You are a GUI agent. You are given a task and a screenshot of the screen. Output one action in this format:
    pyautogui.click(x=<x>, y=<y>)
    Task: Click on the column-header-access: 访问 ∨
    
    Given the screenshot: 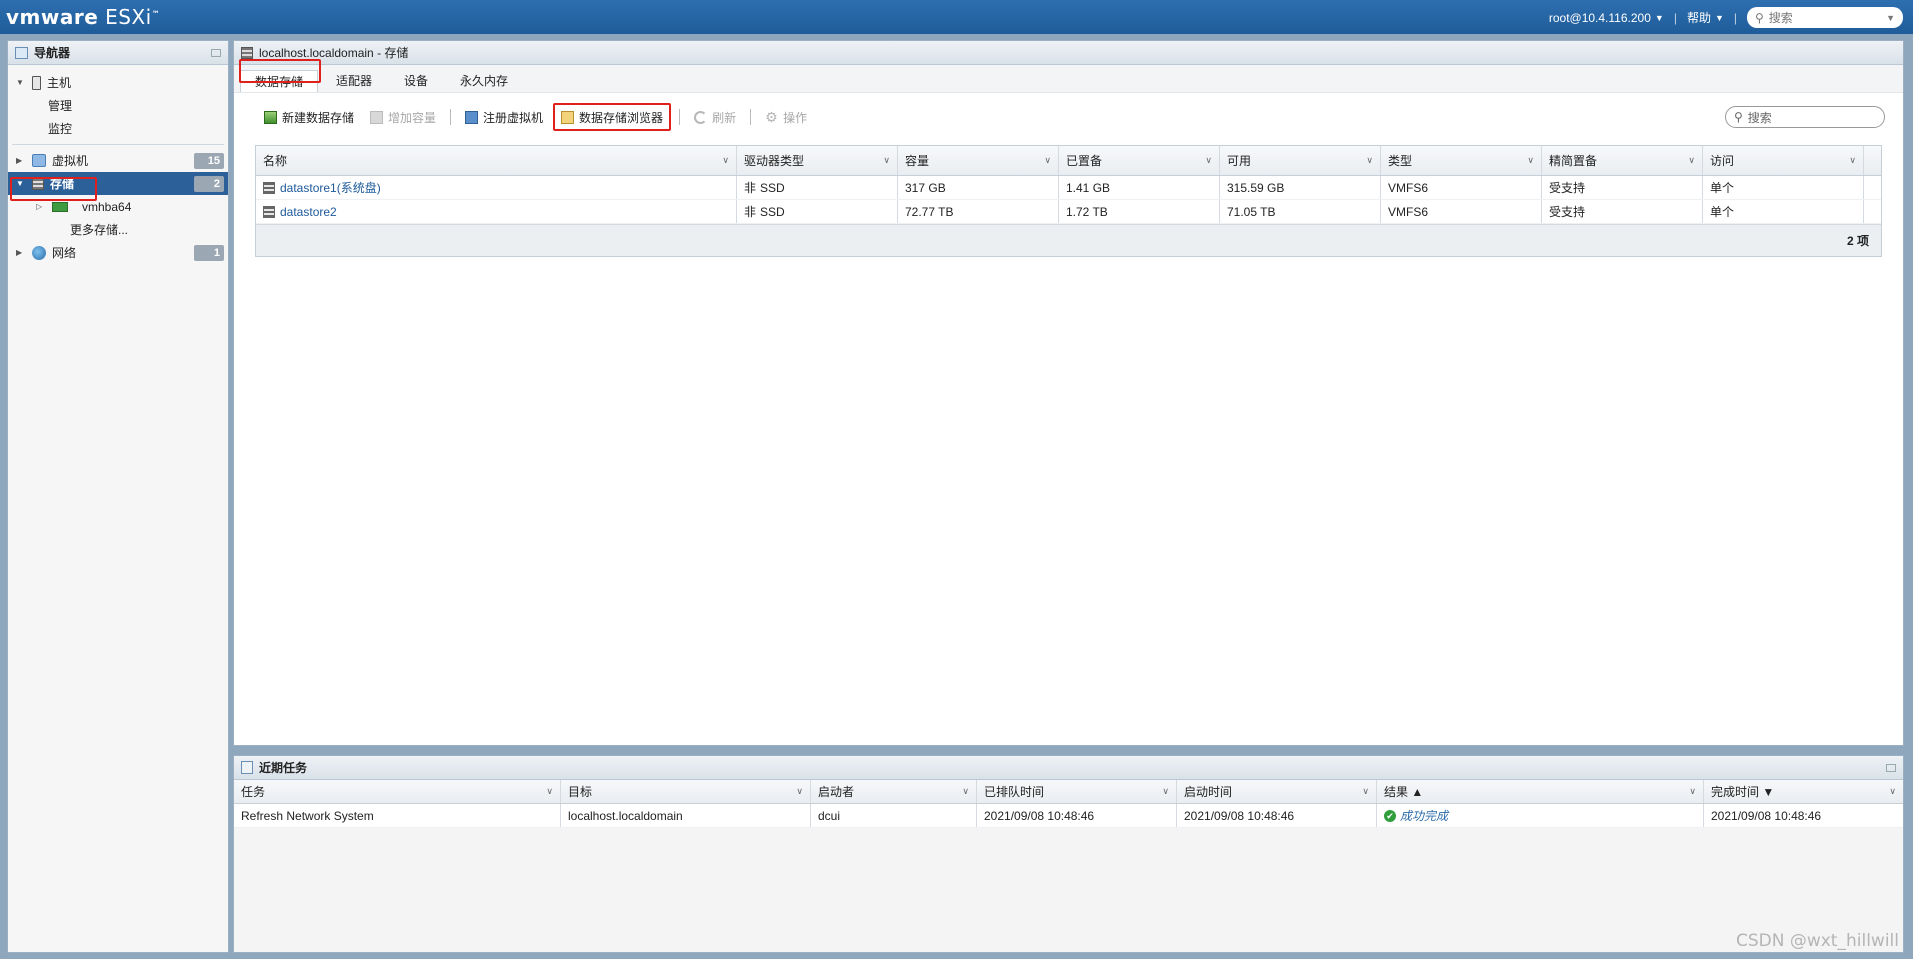 What is the action you would take?
    pyautogui.click(x=1783, y=160)
    